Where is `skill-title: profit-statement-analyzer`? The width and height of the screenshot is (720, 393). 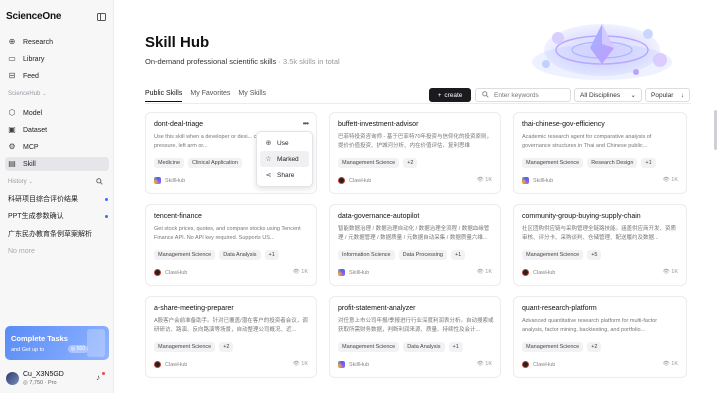 skill-title: profit-statement-analyzer is located at coordinates (377, 308).